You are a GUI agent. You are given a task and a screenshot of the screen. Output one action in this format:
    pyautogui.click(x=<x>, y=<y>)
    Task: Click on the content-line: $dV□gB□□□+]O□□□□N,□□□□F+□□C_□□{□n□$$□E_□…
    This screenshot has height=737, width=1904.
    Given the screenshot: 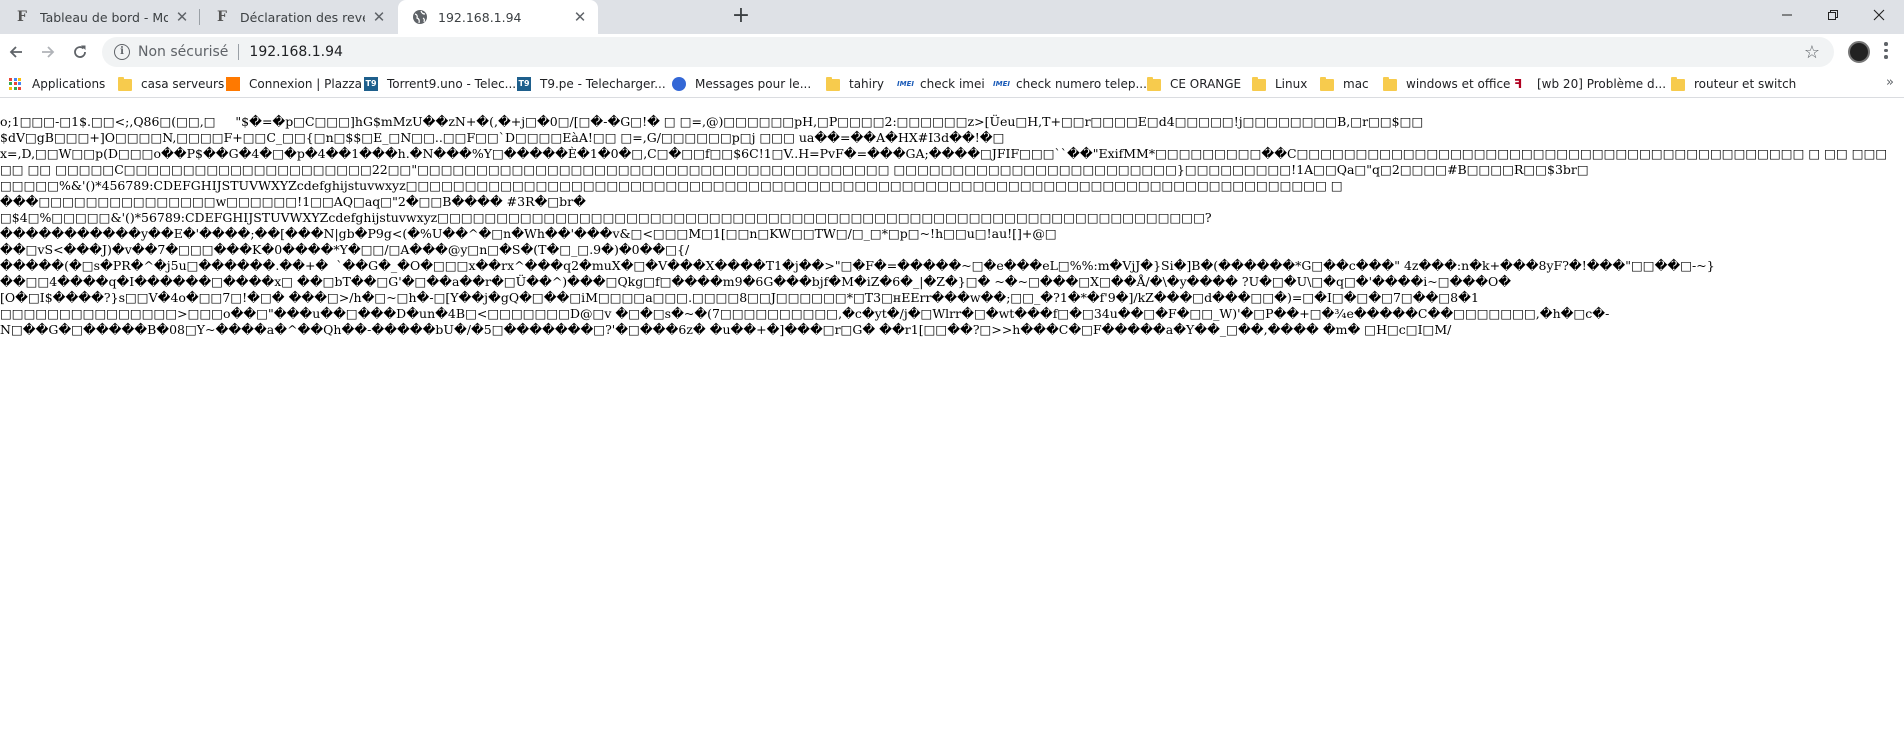 What is the action you would take?
    pyautogui.click(x=502, y=137)
    